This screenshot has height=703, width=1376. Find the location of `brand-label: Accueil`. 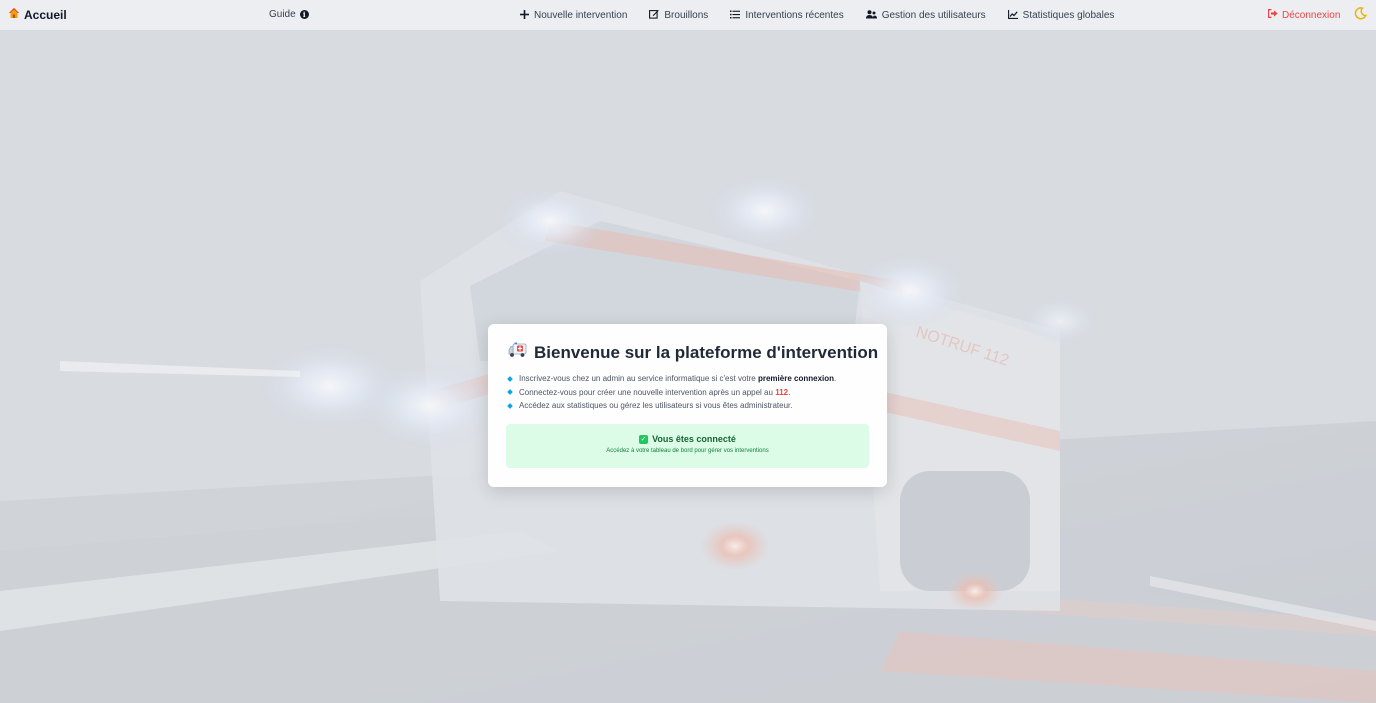

brand-label: Accueil is located at coordinates (45, 14).